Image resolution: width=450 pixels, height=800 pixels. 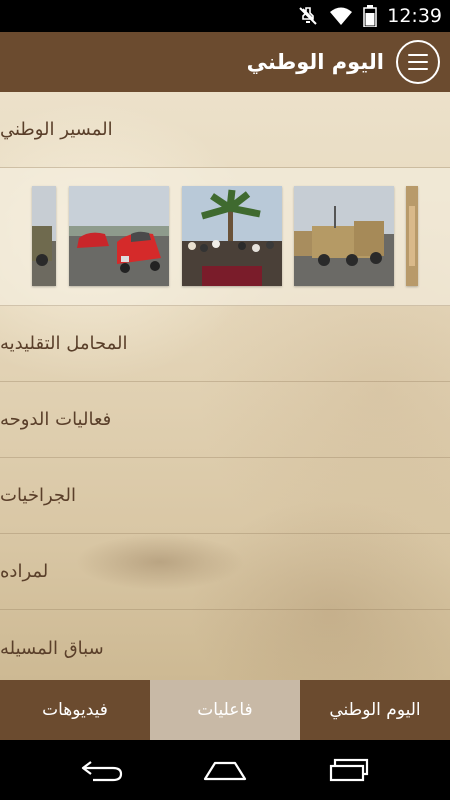 What do you see at coordinates (414, 16) in the screenshot?
I see `status-time: 12:39` at bounding box center [414, 16].